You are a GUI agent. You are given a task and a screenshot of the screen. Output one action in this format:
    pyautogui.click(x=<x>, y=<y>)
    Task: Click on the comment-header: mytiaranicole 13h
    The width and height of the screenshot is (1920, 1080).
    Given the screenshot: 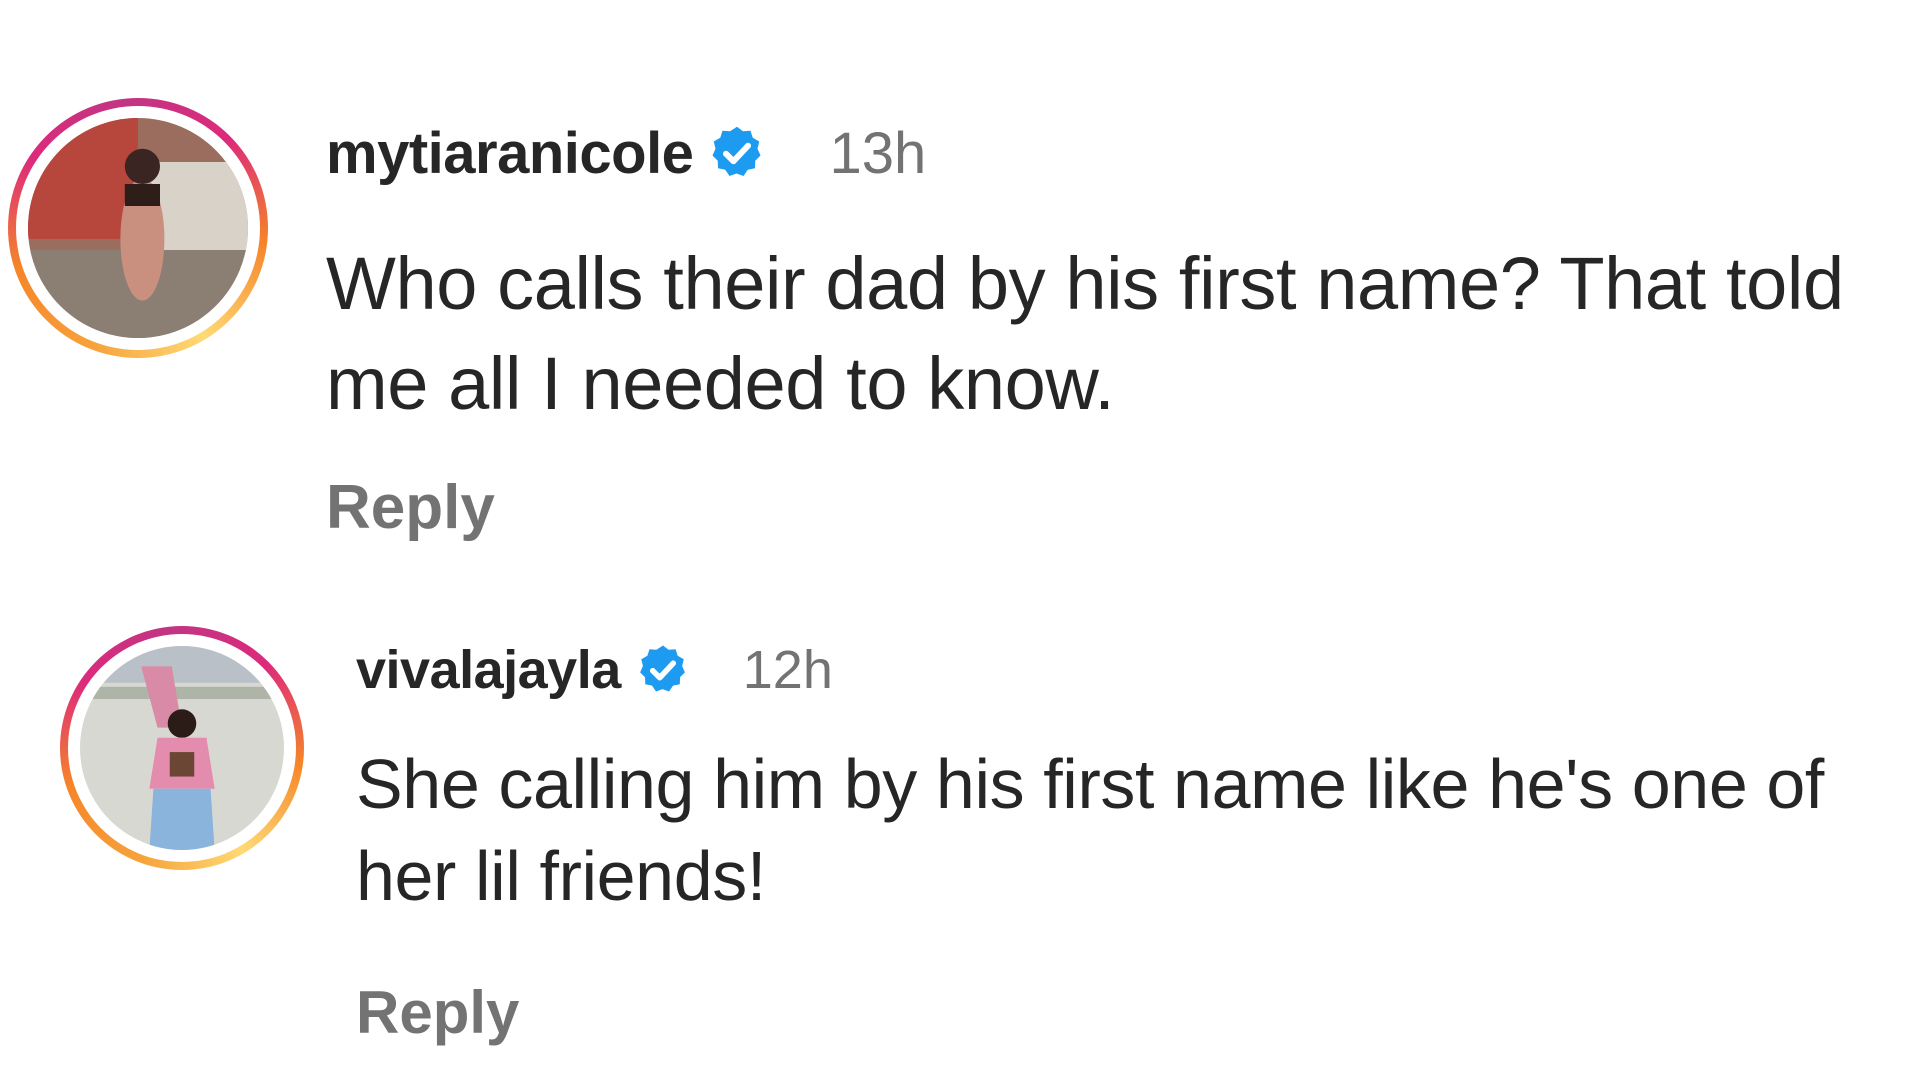 What is the action you would take?
    pyautogui.click(x=626, y=153)
    